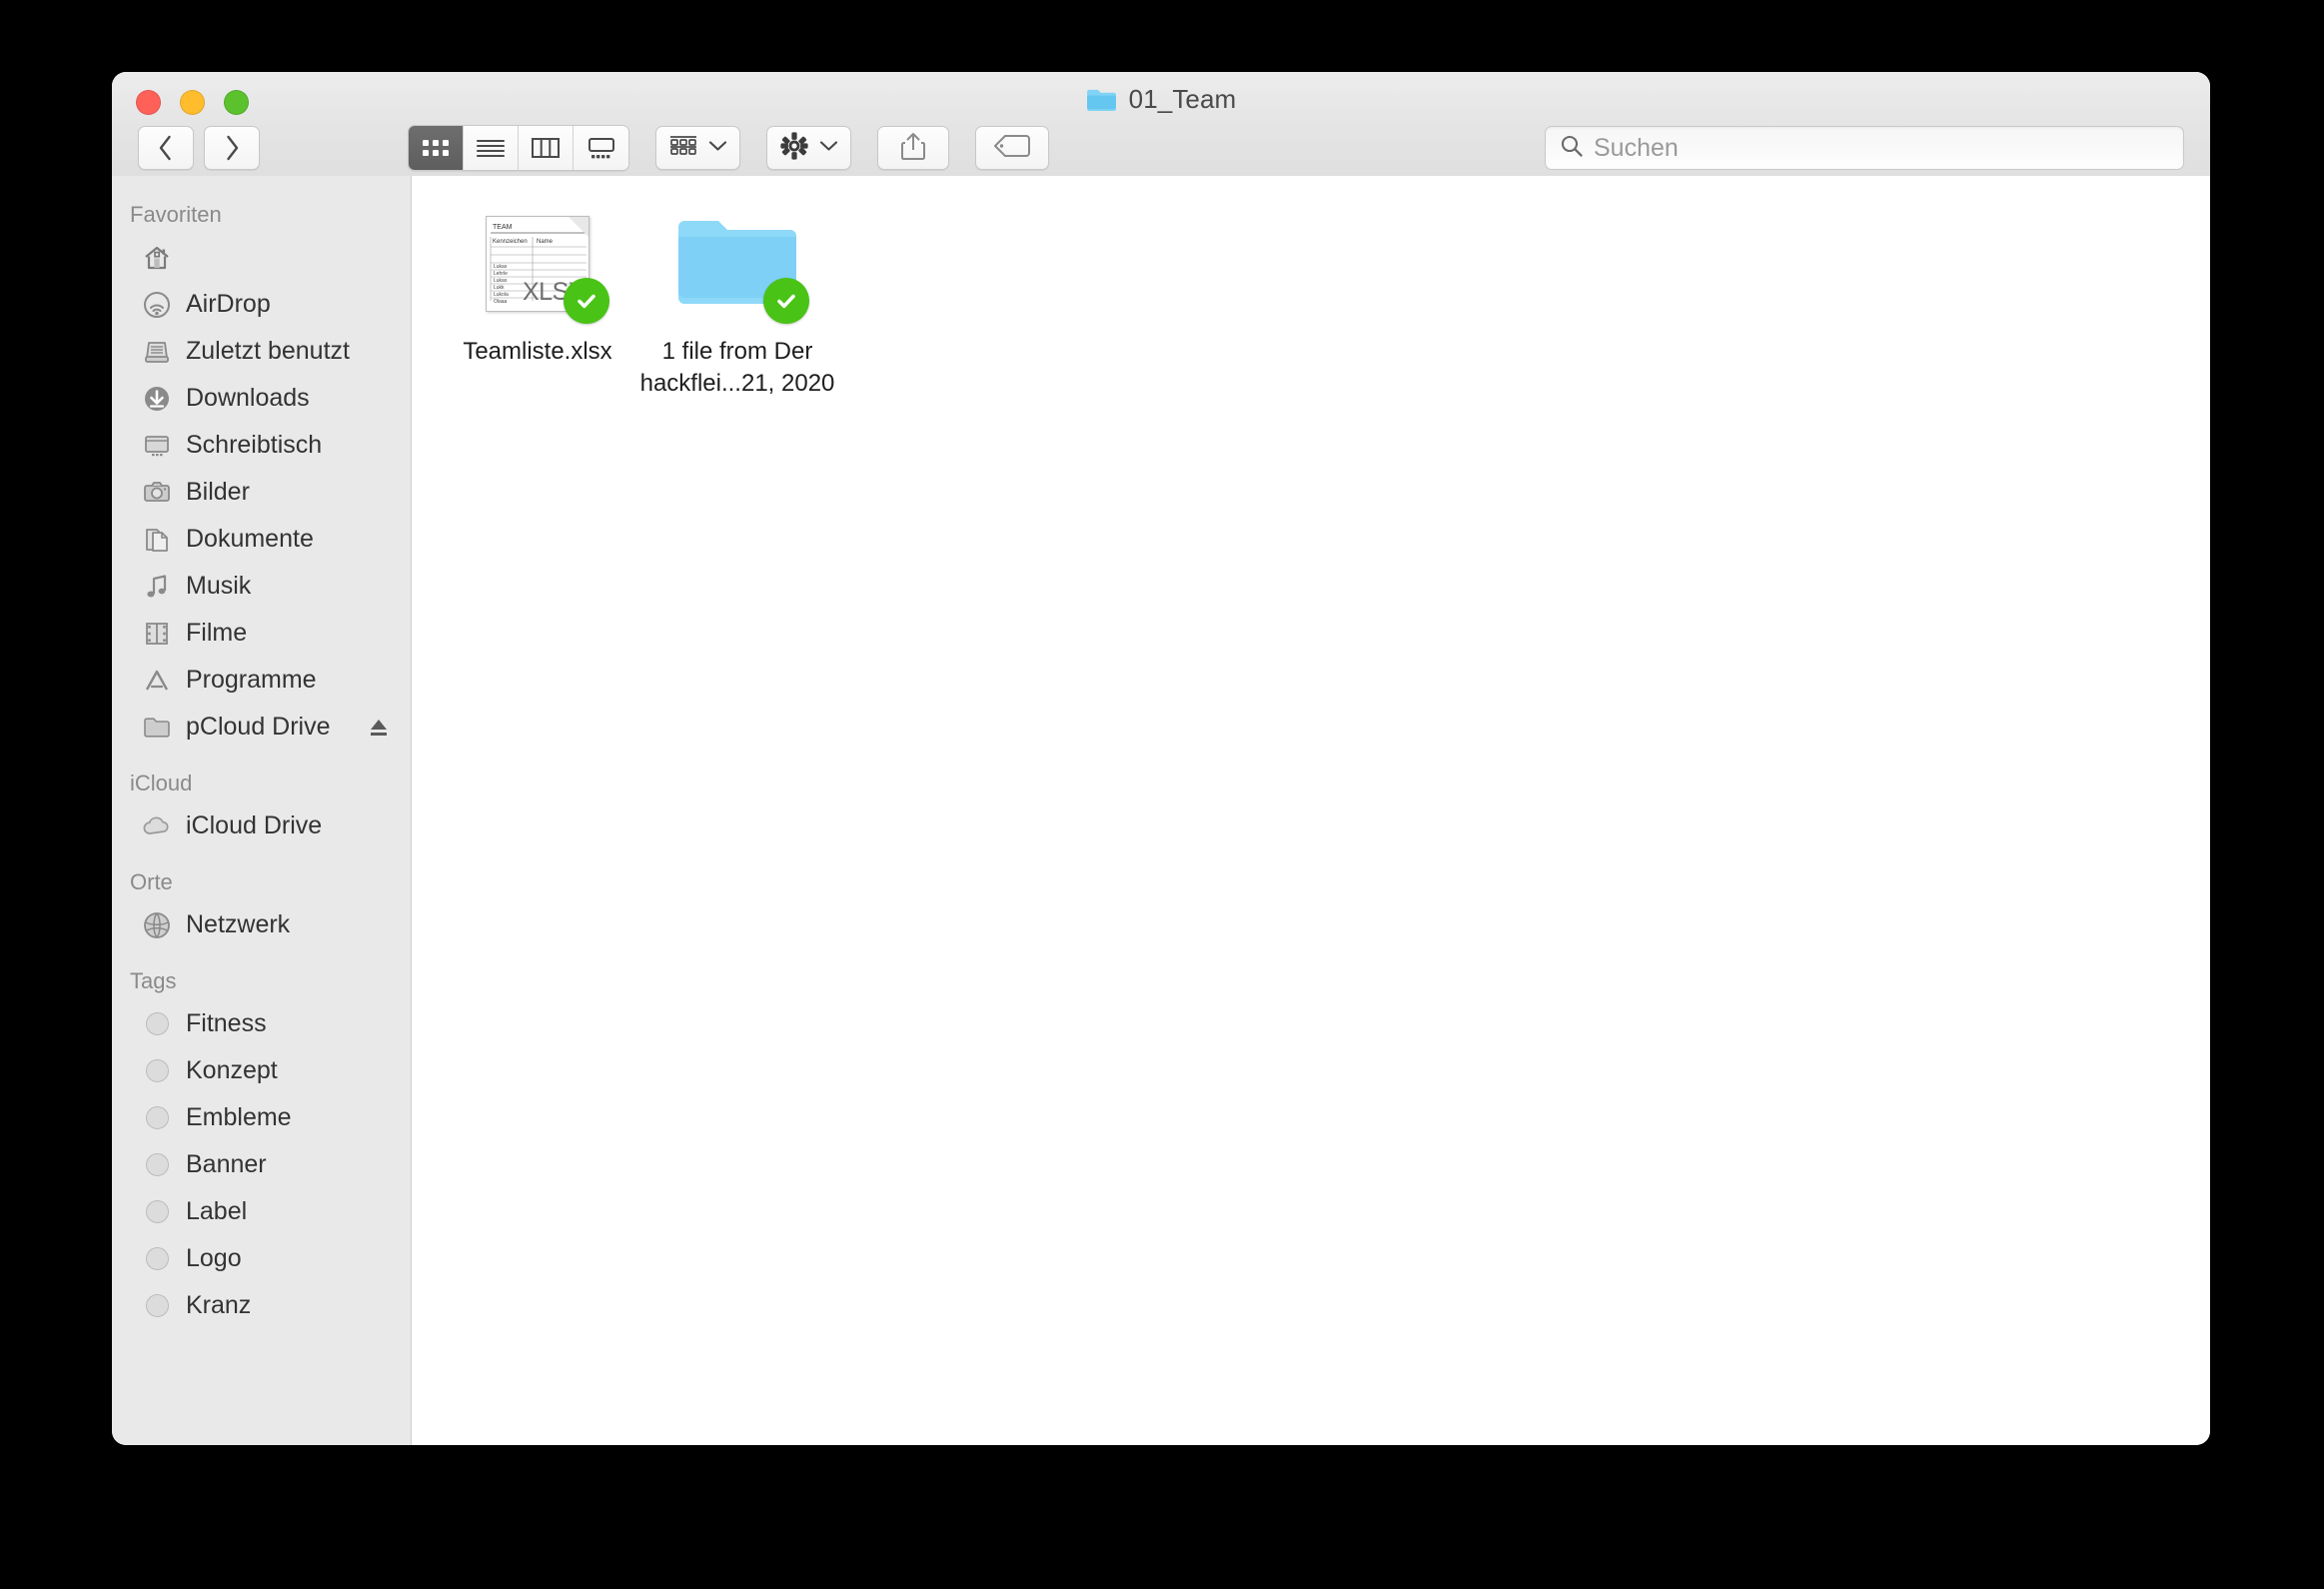  Describe the element at coordinates (1012, 148) in the screenshot. I see `edit-tags-button` at that location.